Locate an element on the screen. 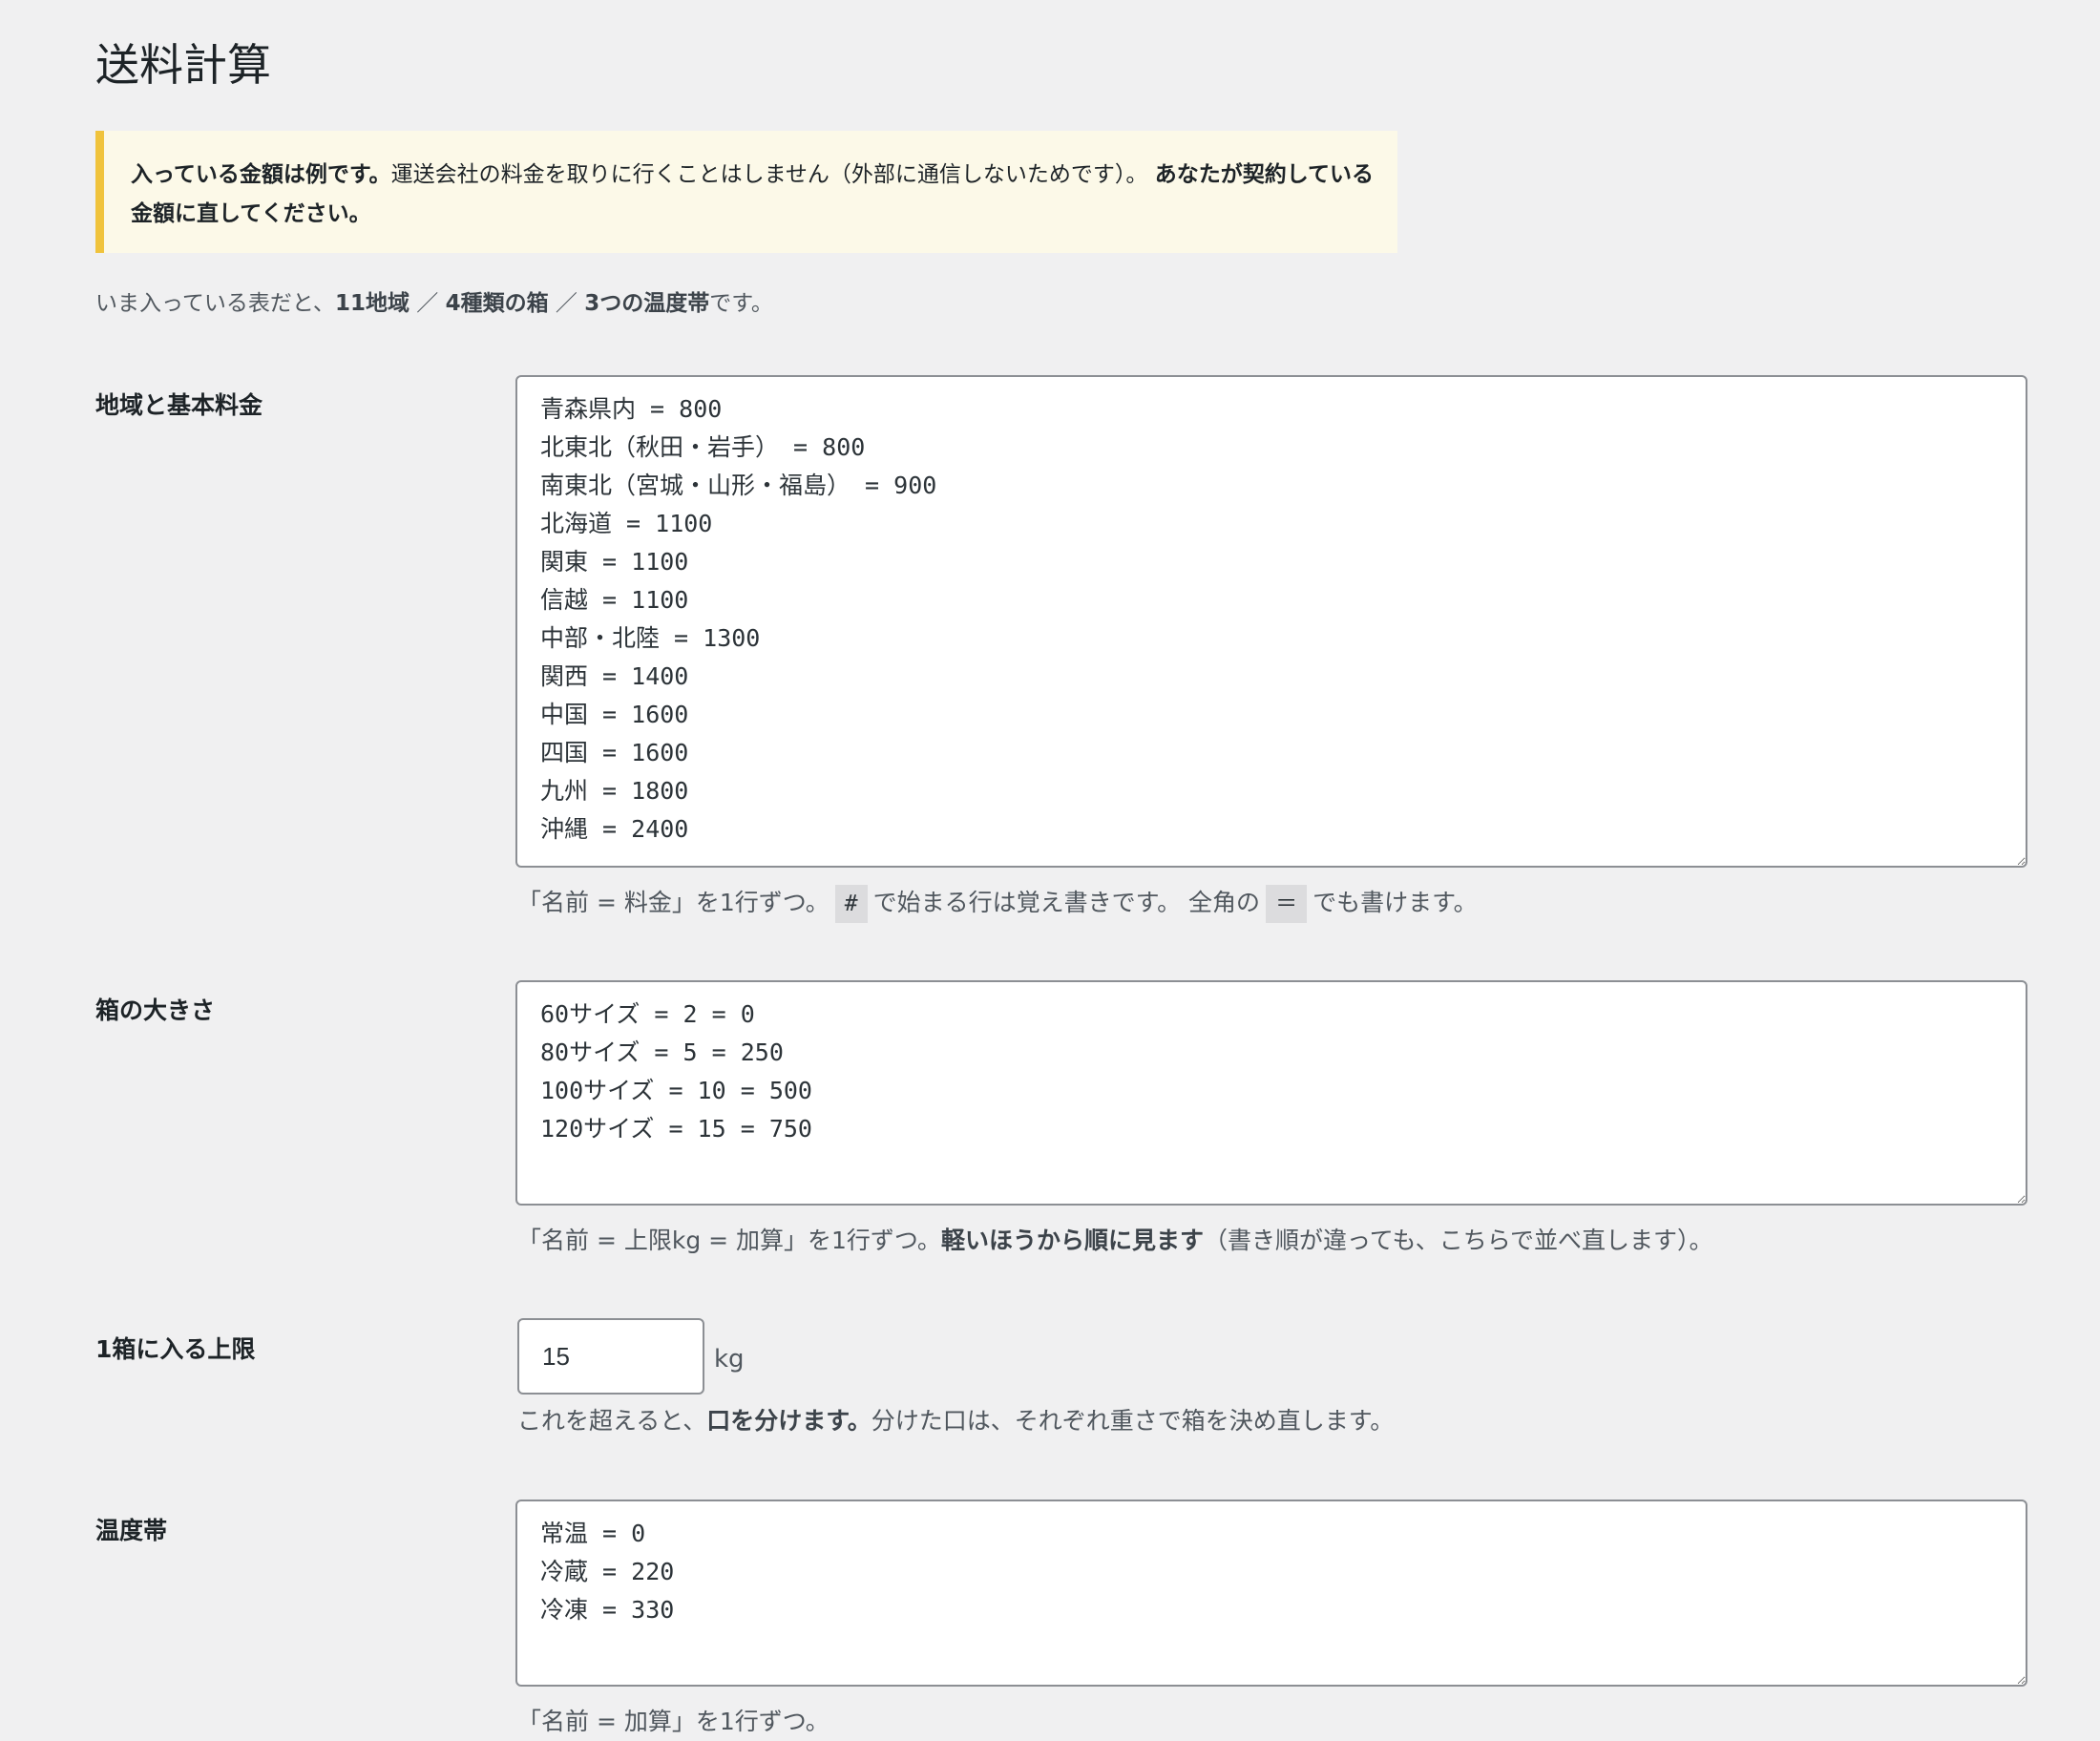 This screenshot has height=1741, width=2100. table-summary: いま入っている表だと、11地域 ／ 4種類の箱 ／ 3つの温度帯です。 is located at coordinates (434, 303).